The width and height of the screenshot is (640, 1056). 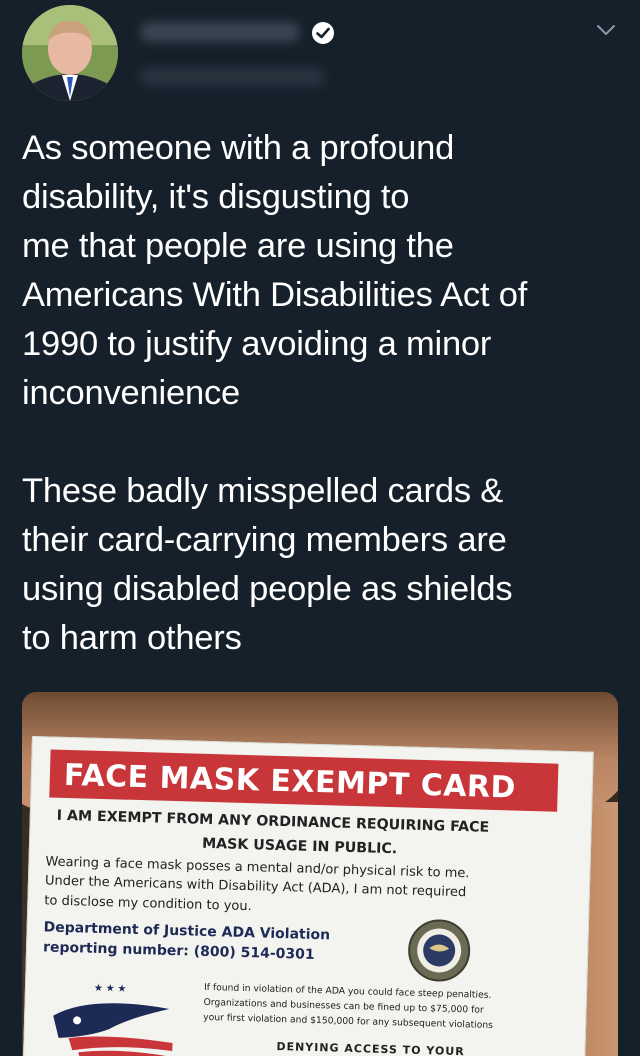 What do you see at coordinates (439, 950) in the screenshot?
I see `doj-seal-icon` at bounding box center [439, 950].